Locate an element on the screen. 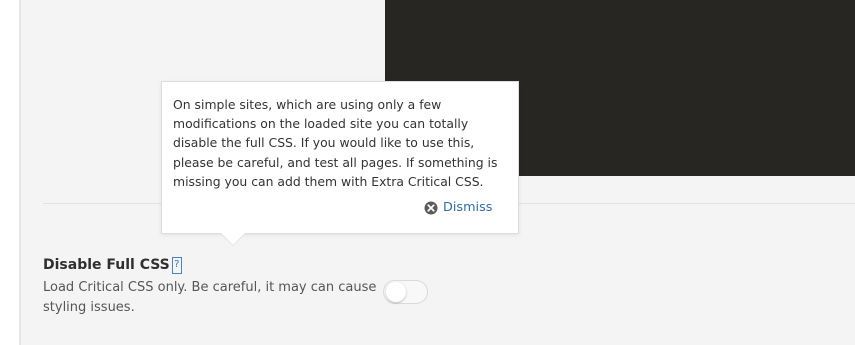  setting-title: Disable Full CSS is located at coordinates (106, 265).